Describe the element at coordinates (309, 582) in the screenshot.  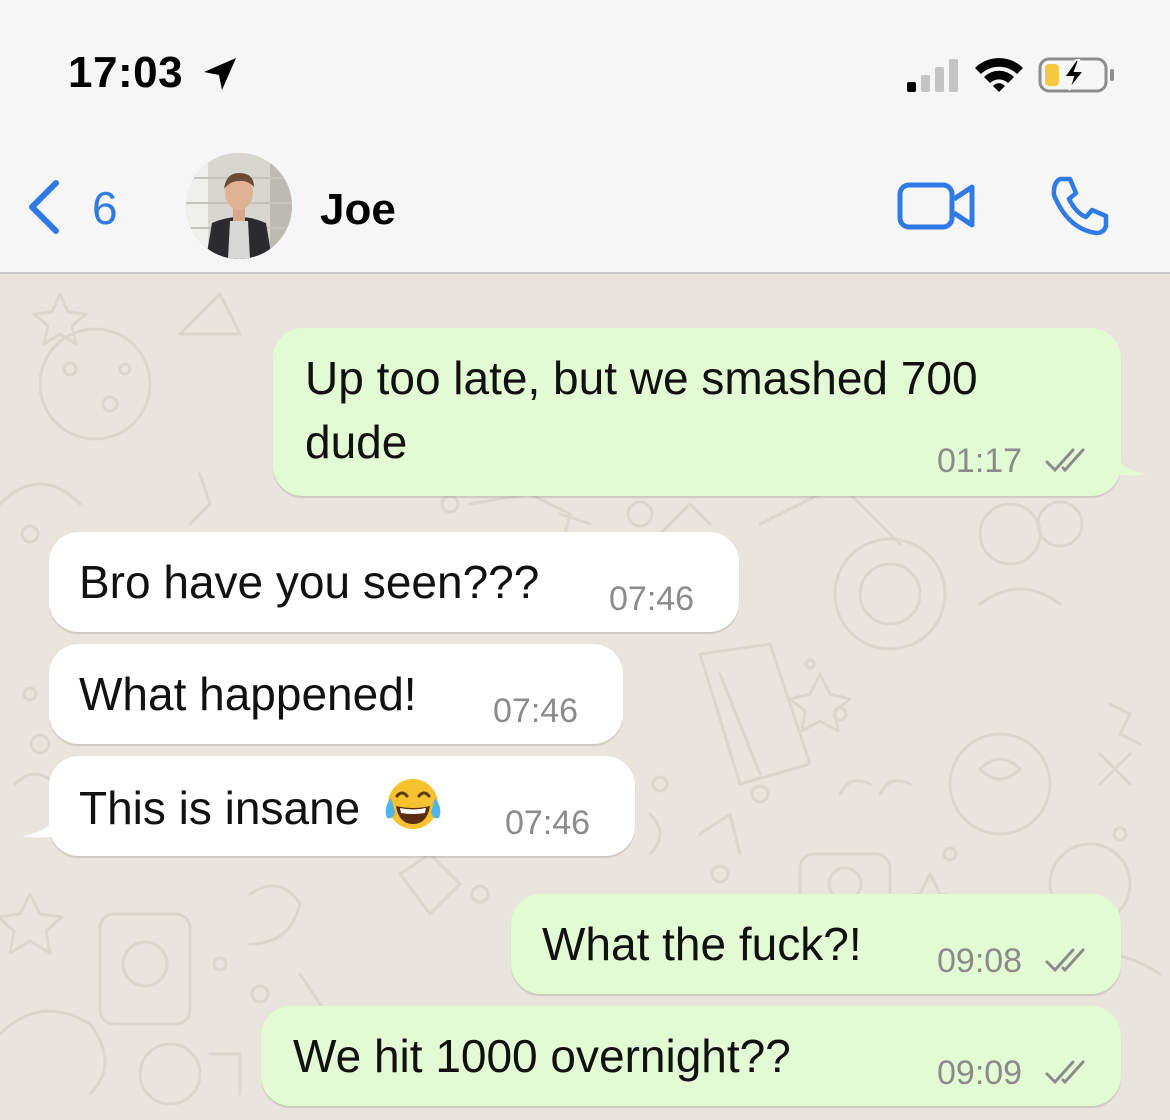
I see `message-text: Bro have you seen???` at that location.